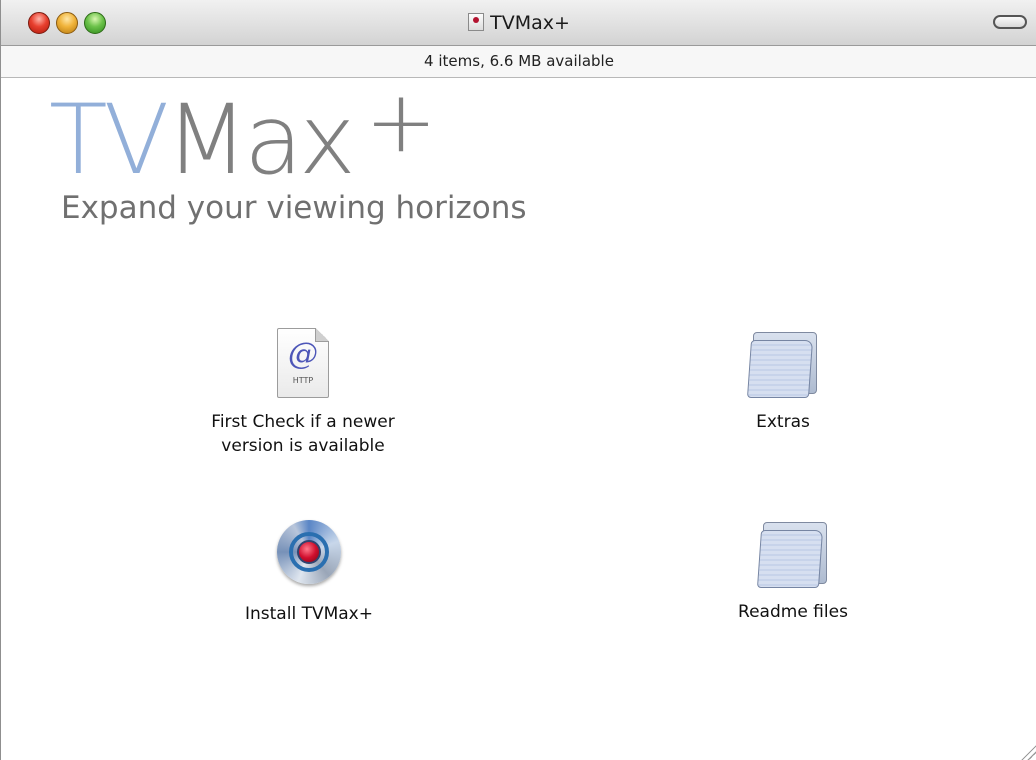 This screenshot has height=760, width=1036. Describe the element at coordinates (1010, 22) in the screenshot. I see `toolbar-toggle-button` at that location.